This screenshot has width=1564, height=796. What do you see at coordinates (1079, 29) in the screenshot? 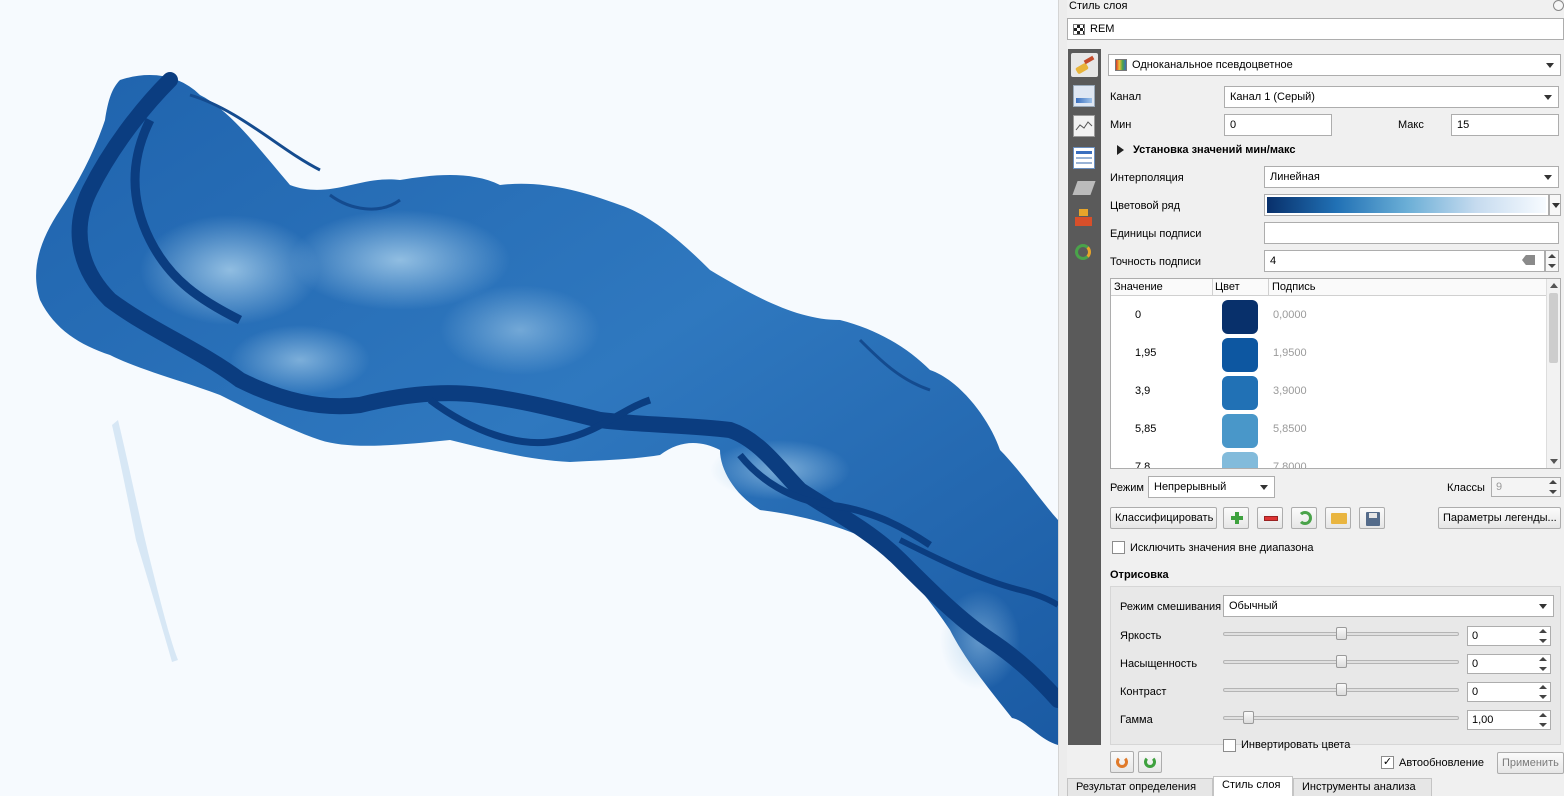
I see `raster-layer-icon` at bounding box center [1079, 29].